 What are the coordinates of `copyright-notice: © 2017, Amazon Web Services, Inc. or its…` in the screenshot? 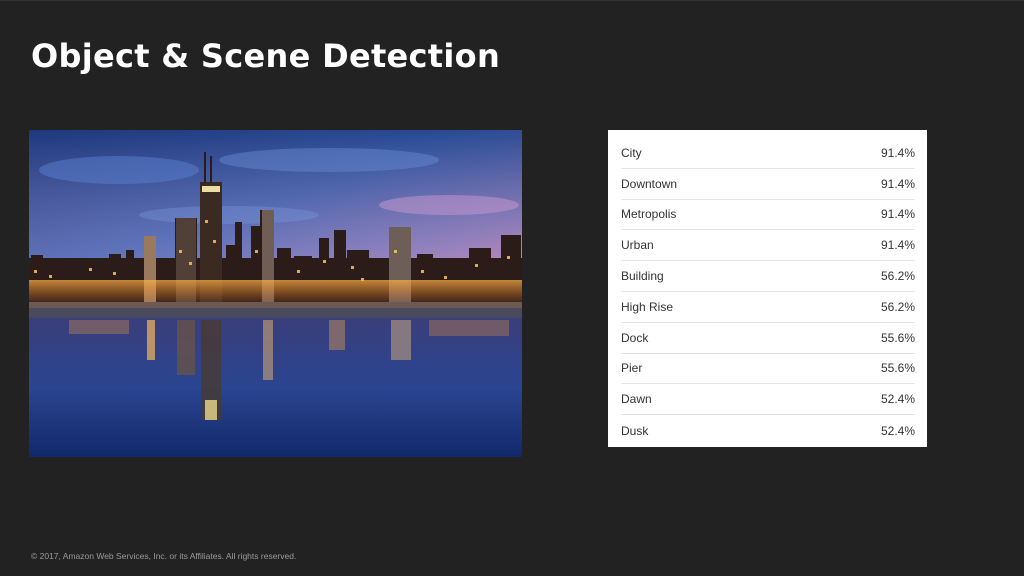 It's located at (164, 556).